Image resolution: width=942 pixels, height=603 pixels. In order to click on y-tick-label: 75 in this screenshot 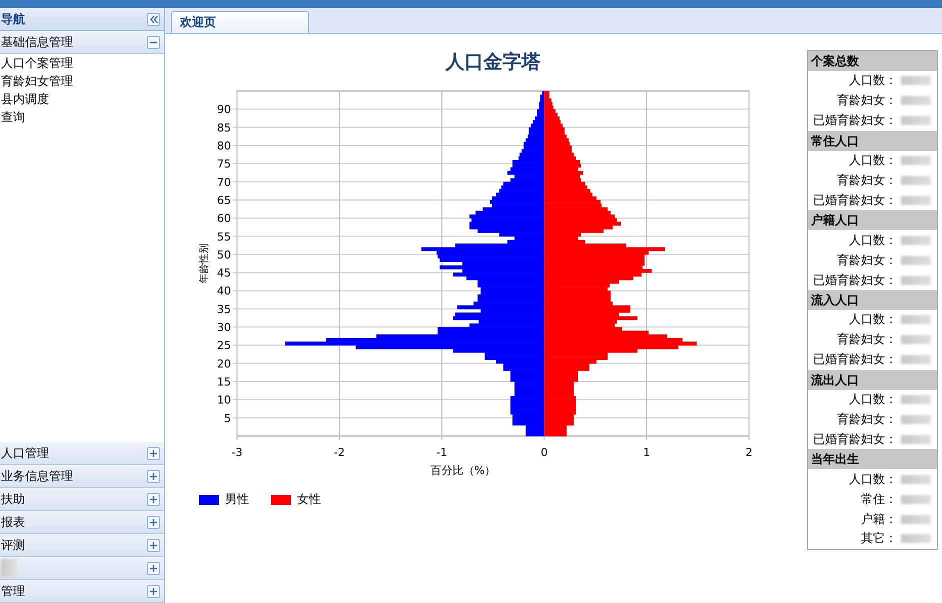, I will do `click(224, 164)`.